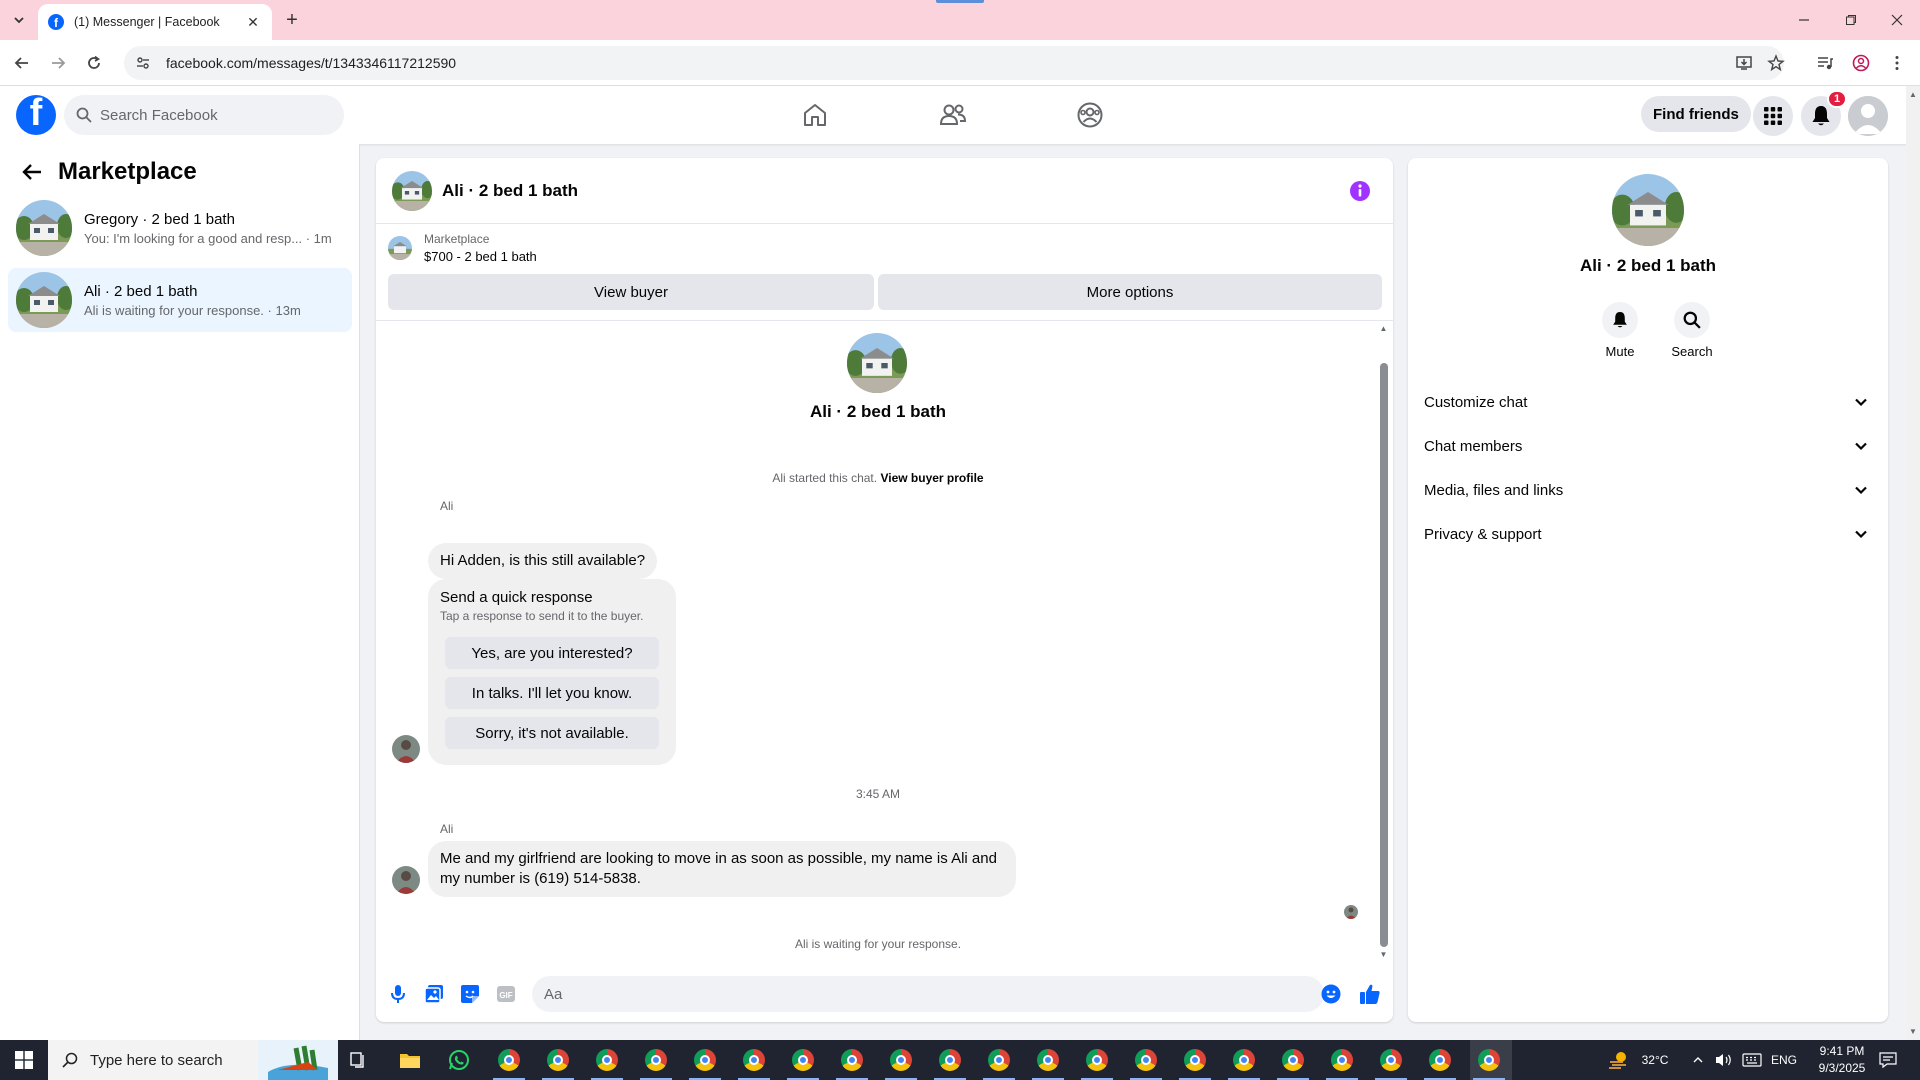 The width and height of the screenshot is (1920, 1080). I want to click on restore-button, so click(1851, 20).